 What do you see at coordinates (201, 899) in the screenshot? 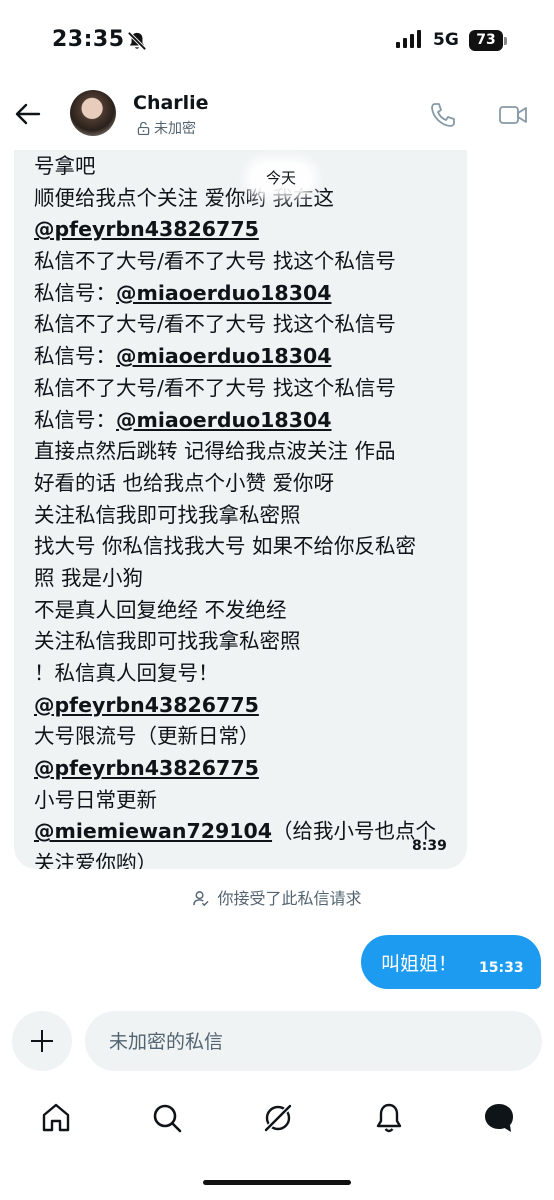
I see `person-icon` at bounding box center [201, 899].